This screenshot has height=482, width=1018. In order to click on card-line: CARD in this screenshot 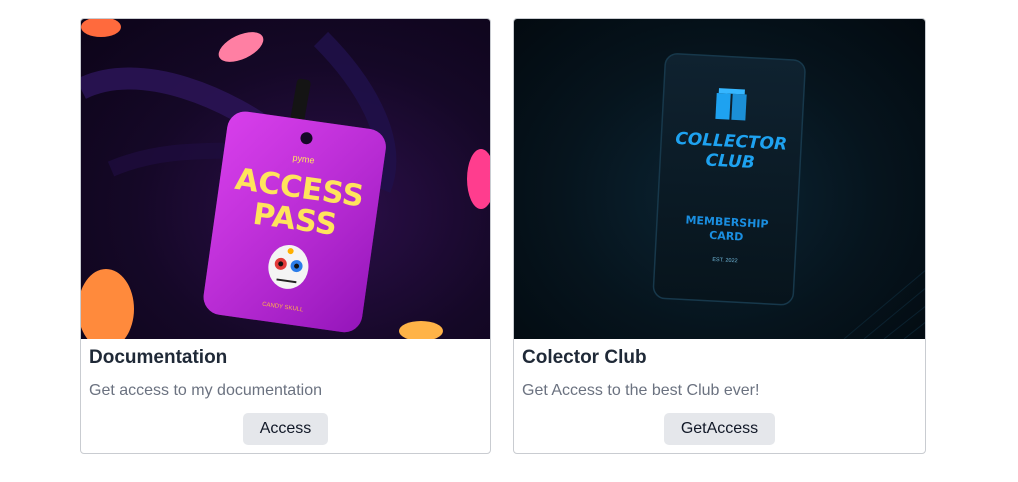, I will do `click(726, 236)`.